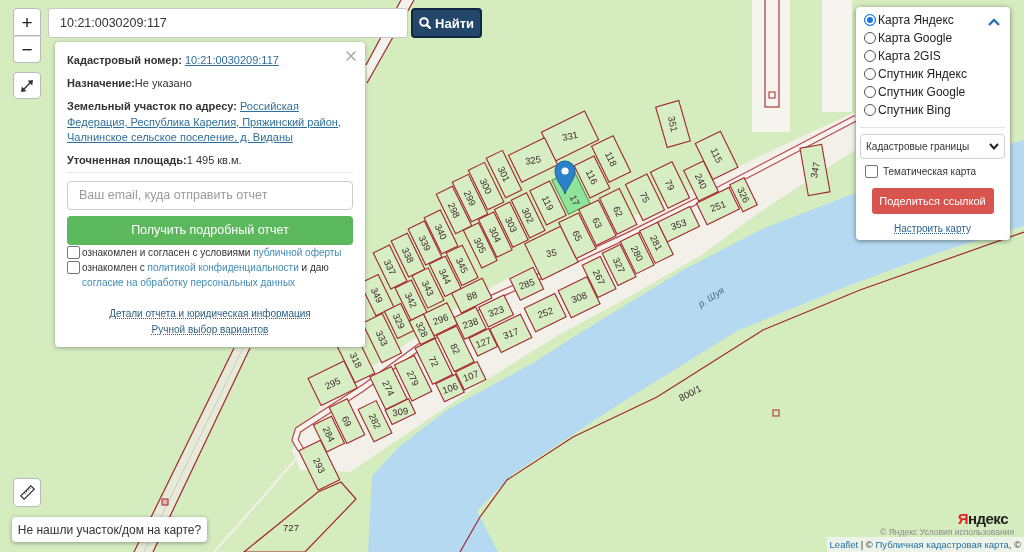 Image resolution: width=1024 pixels, height=552 pixels. I want to click on parcel-number: 281, so click(656, 243).